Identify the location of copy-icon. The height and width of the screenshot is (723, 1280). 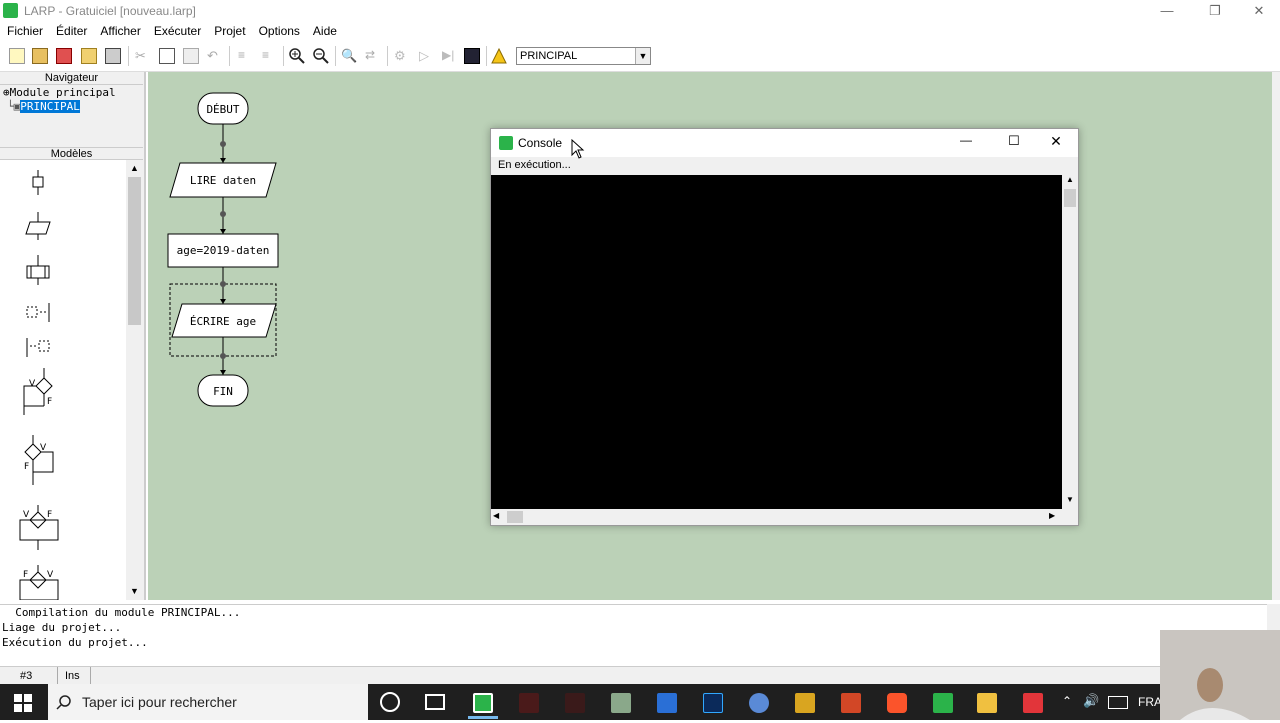
(167, 56).